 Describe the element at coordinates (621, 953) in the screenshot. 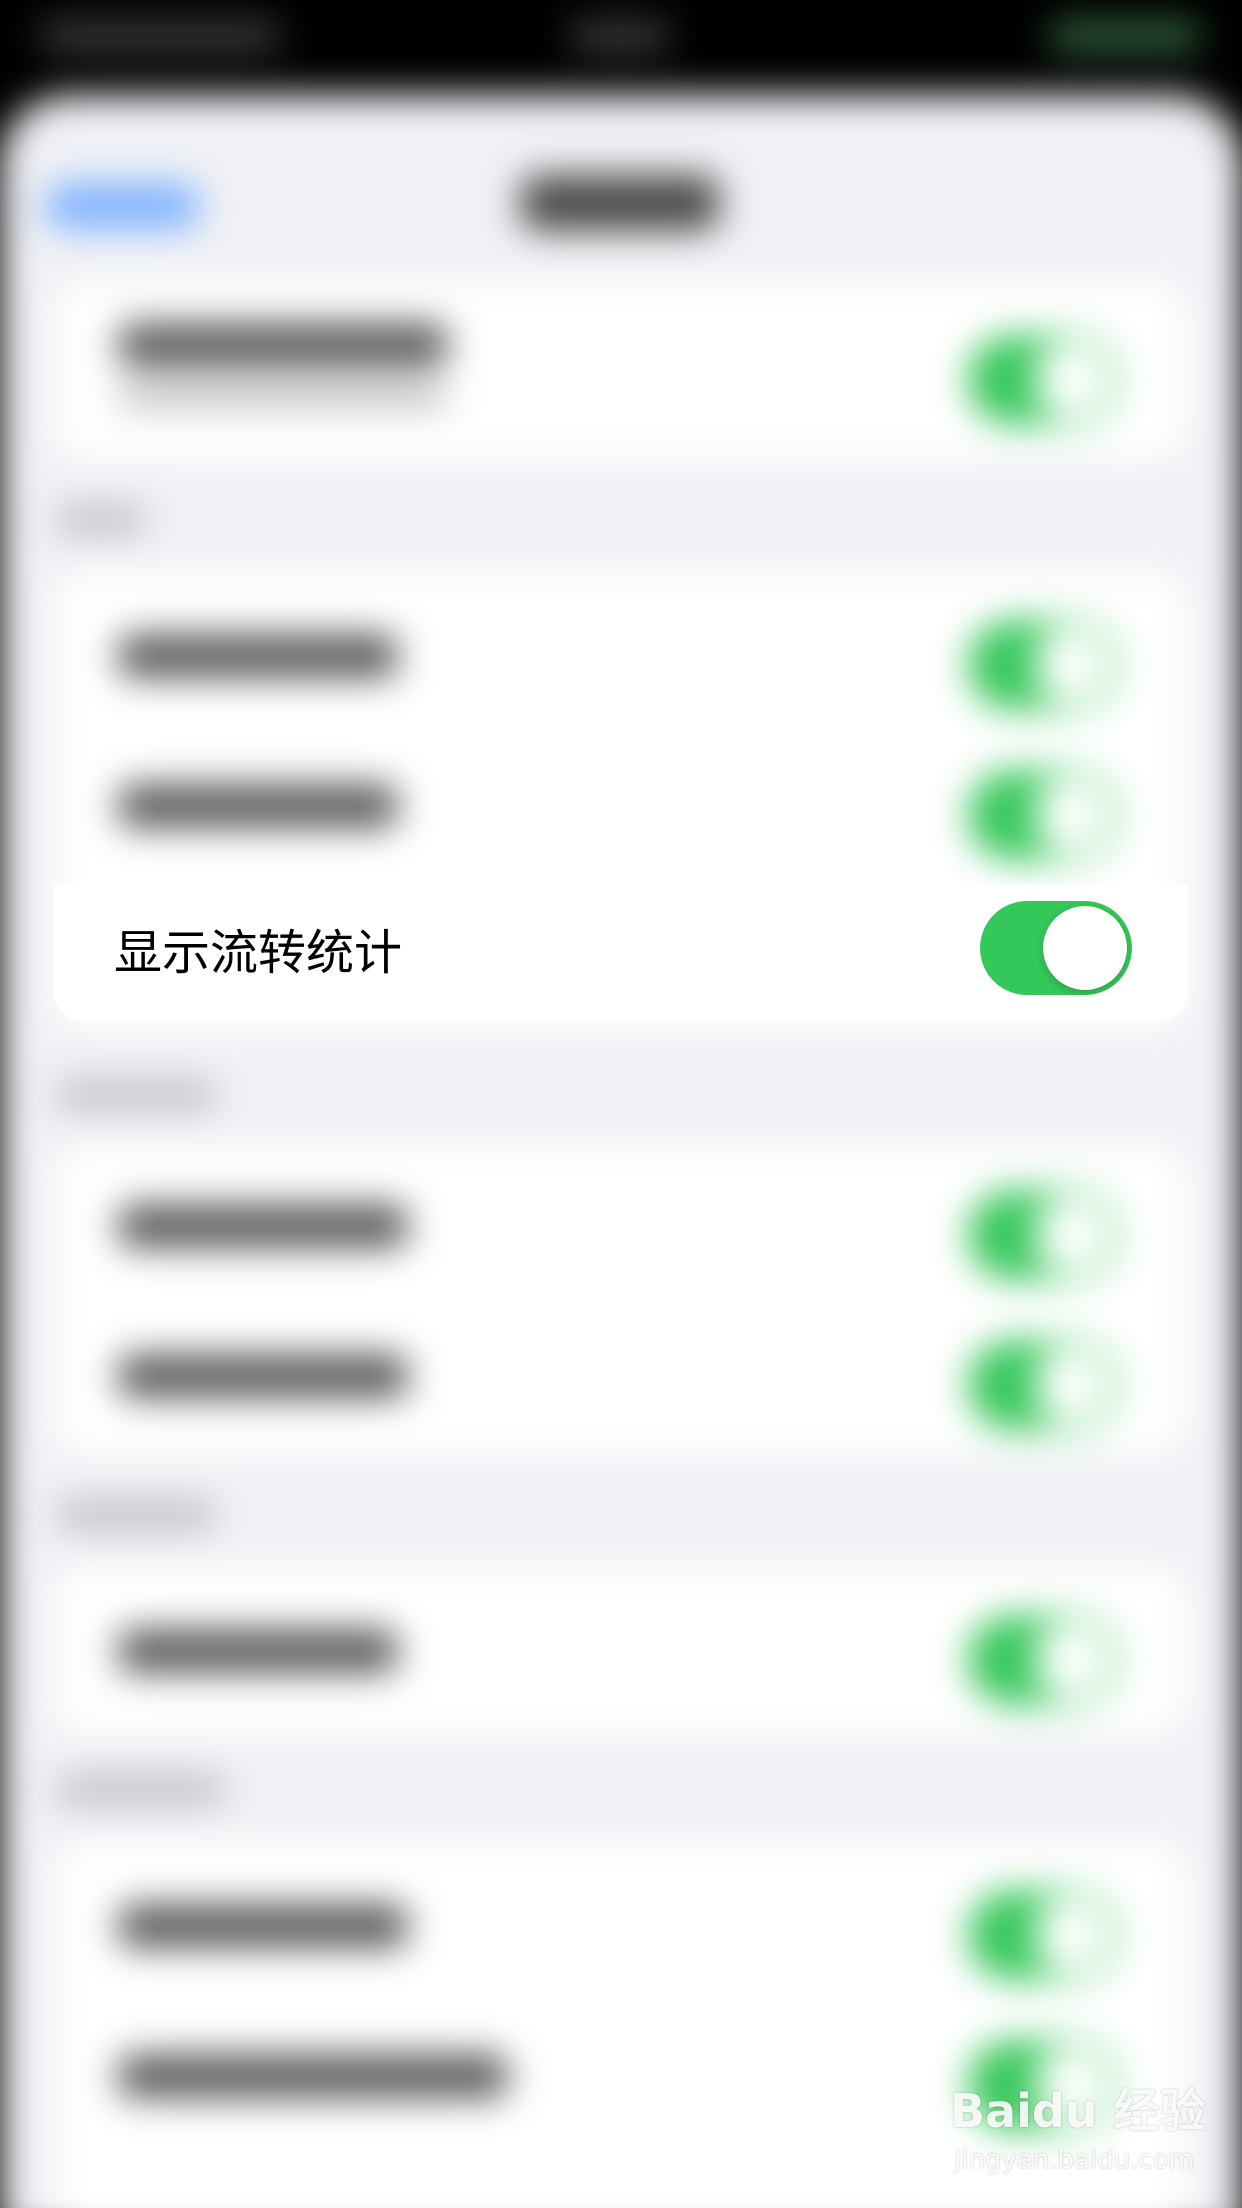

I see `show-transfer-stats-row: 显示流转统计` at that location.